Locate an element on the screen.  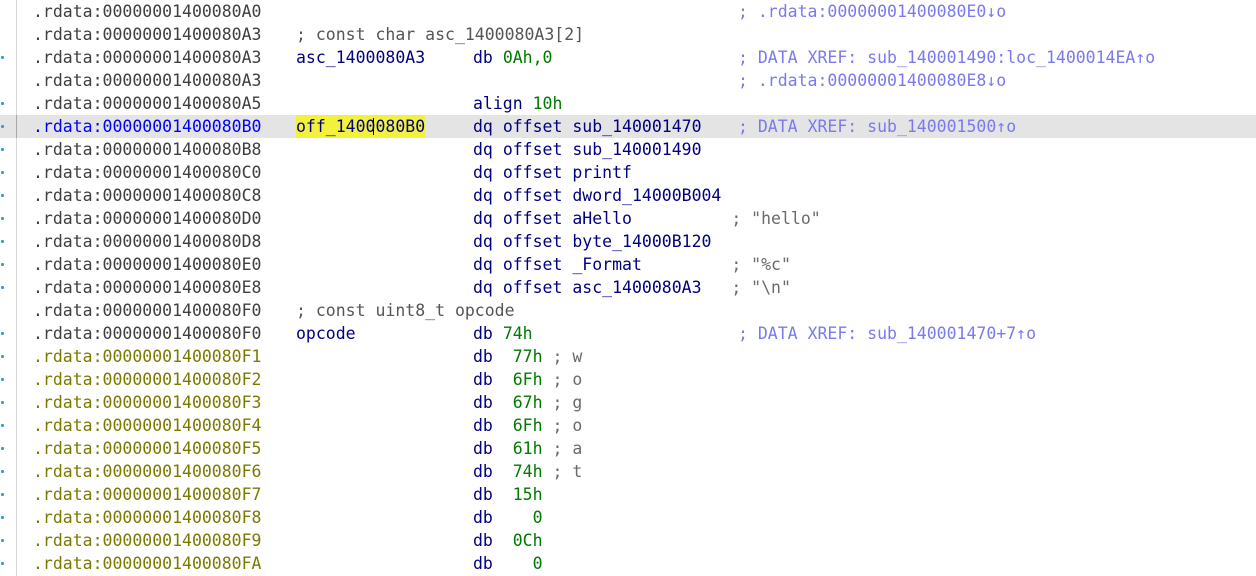
instruction: dq offset asc_1400080A3 ; "\n" is located at coordinates (632, 287).